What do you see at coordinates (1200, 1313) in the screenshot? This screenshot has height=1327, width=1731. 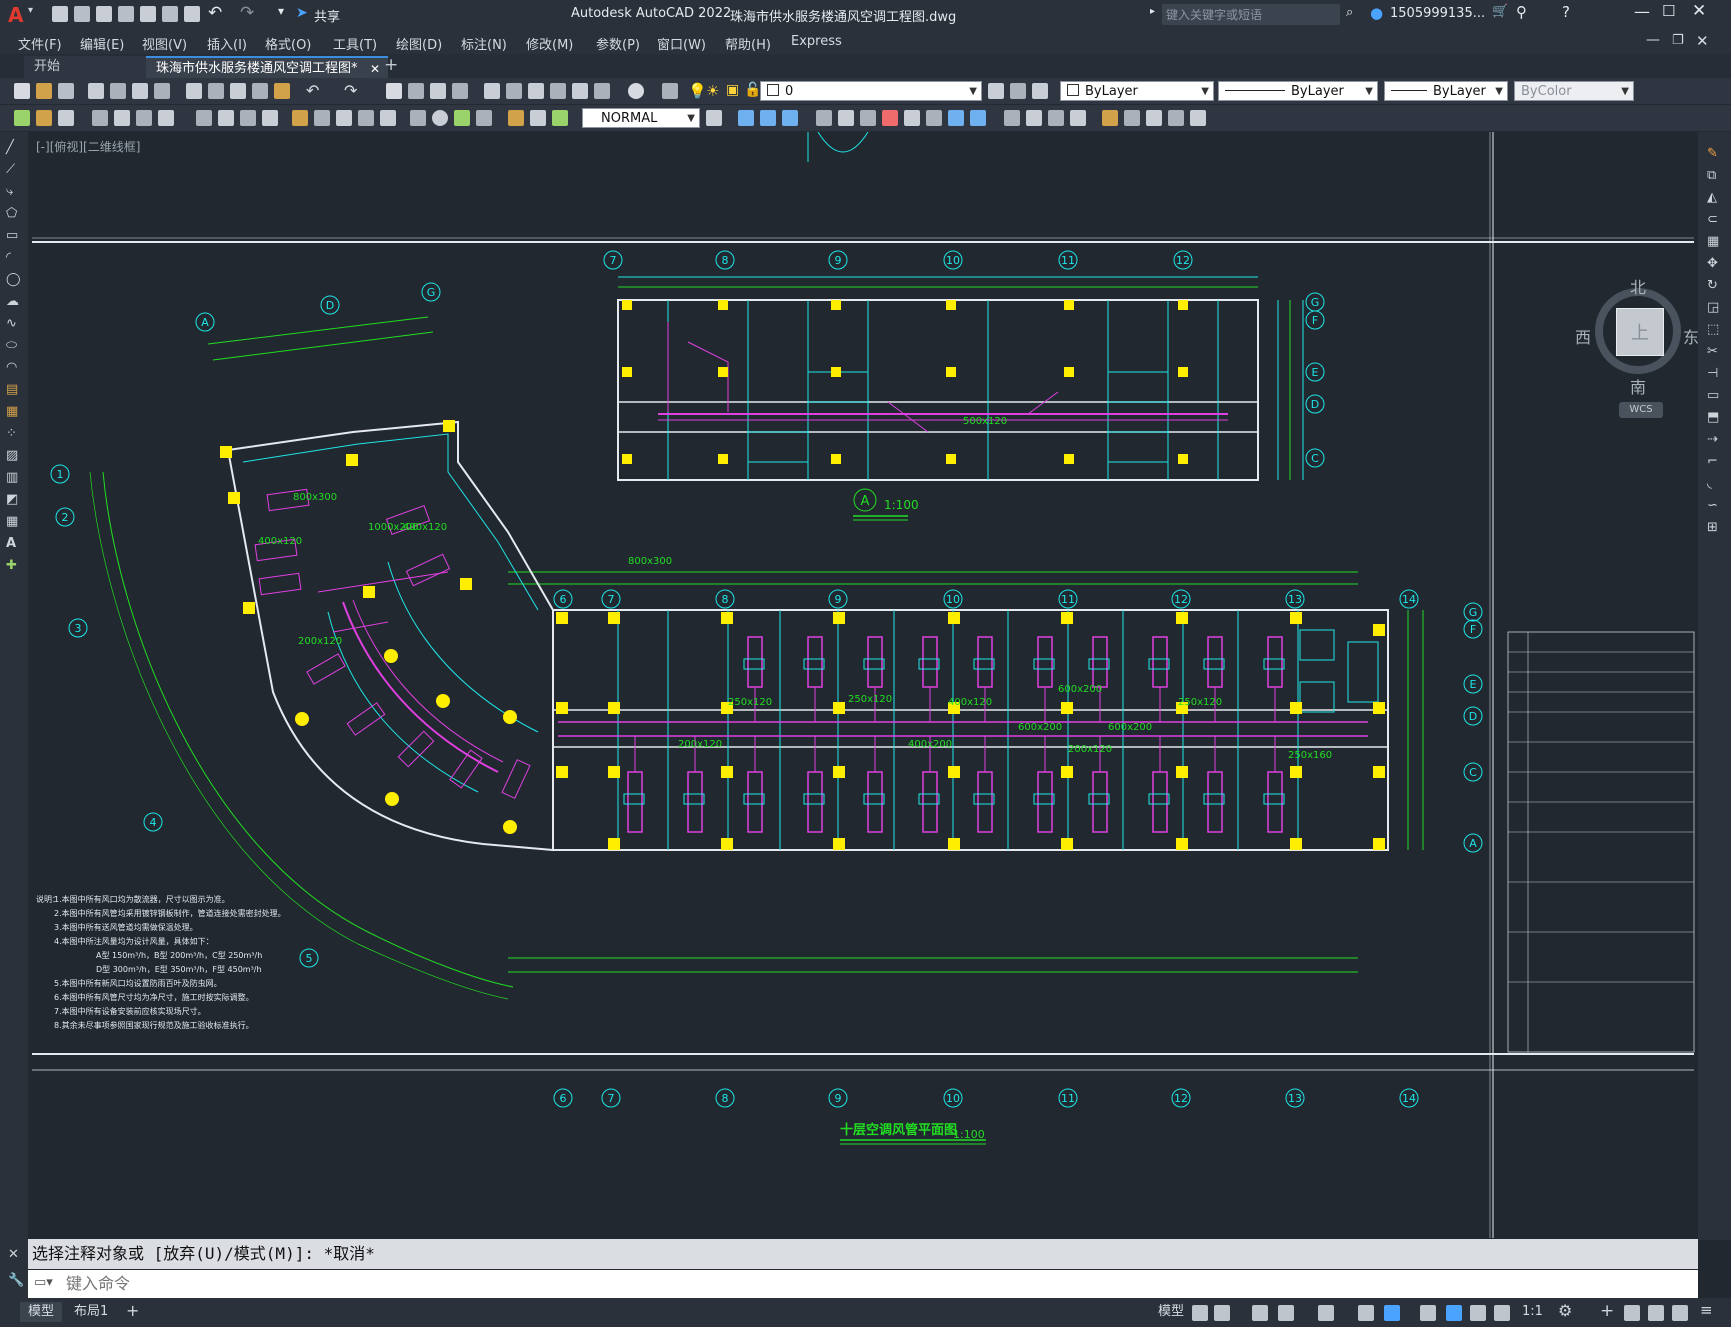 I see `grid-icon` at bounding box center [1200, 1313].